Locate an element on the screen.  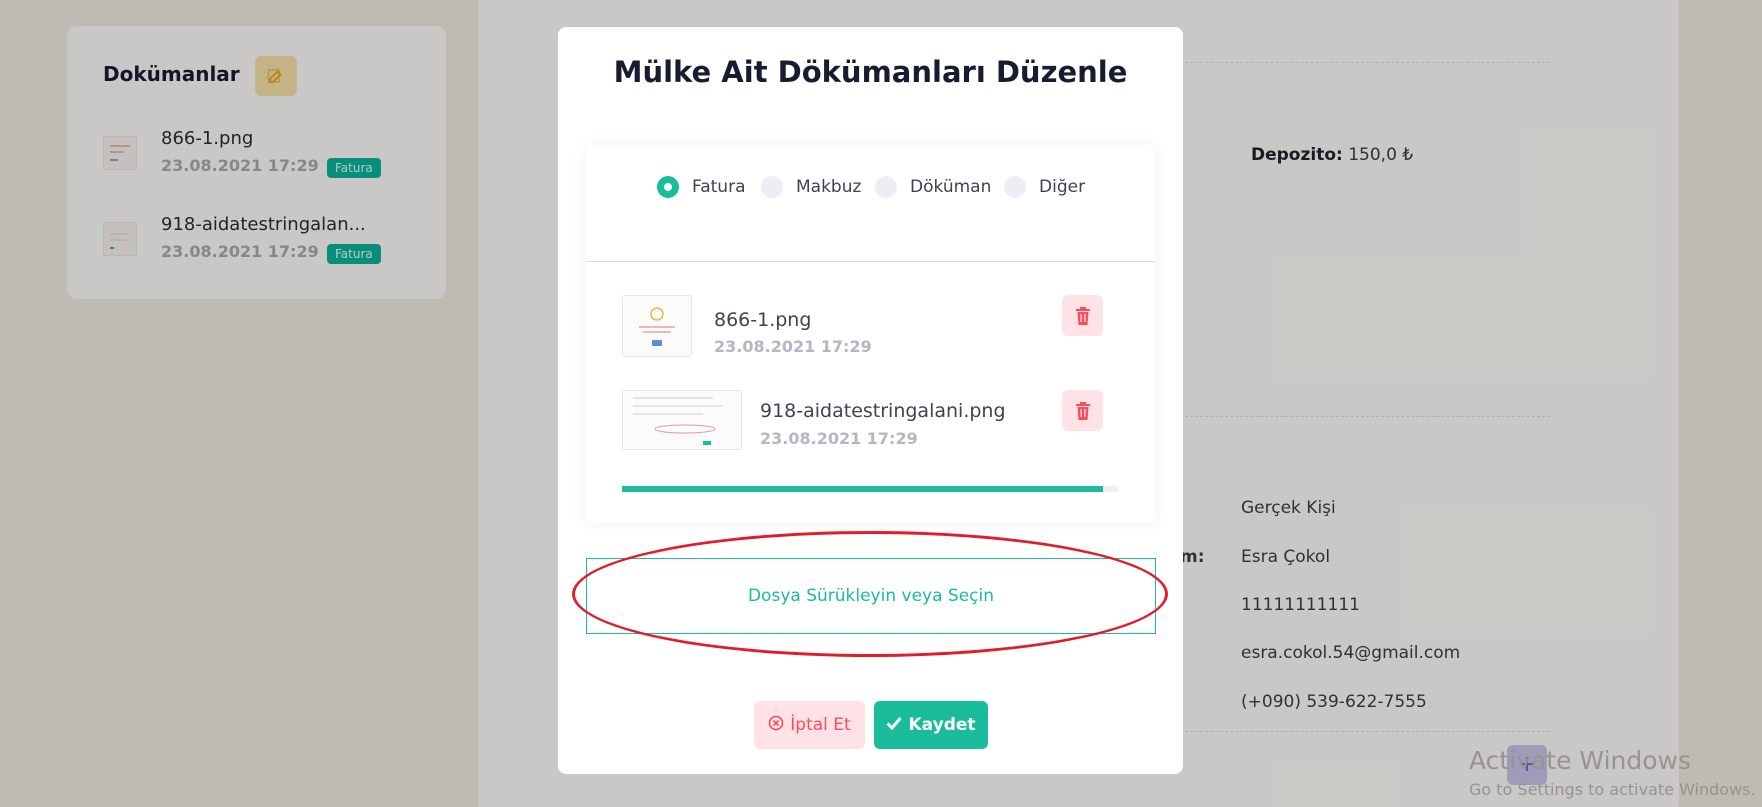
file-name: 866-1.png is located at coordinates (763, 320).